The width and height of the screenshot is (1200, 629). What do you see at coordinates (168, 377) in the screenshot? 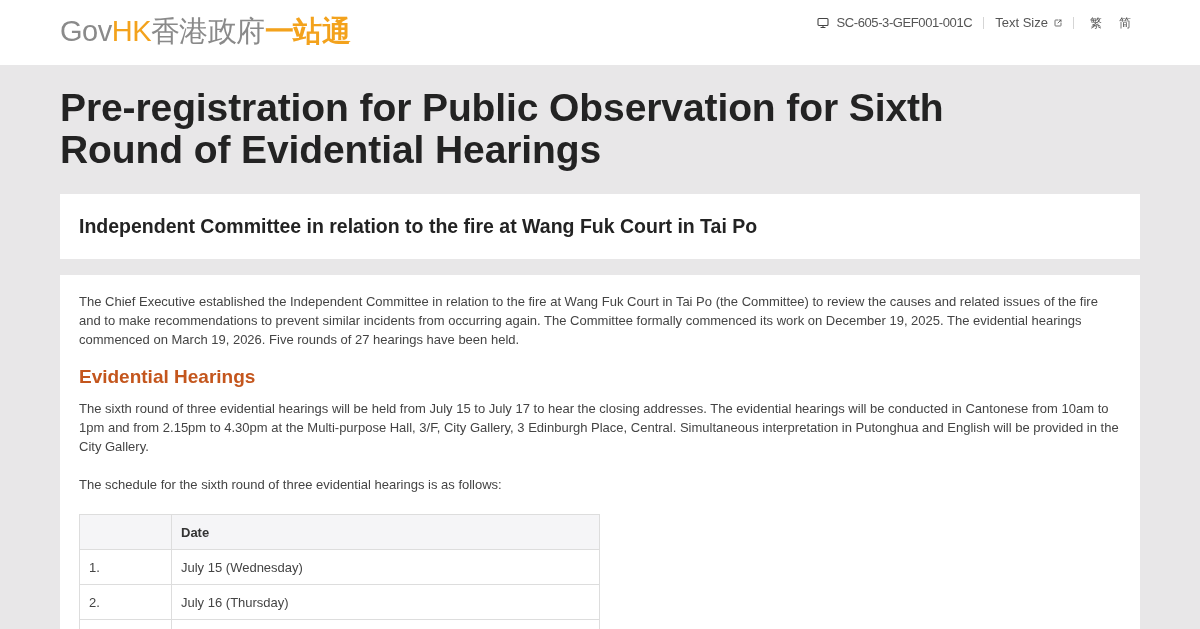
I see `section-heading: Evidential Hearings` at bounding box center [168, 377].